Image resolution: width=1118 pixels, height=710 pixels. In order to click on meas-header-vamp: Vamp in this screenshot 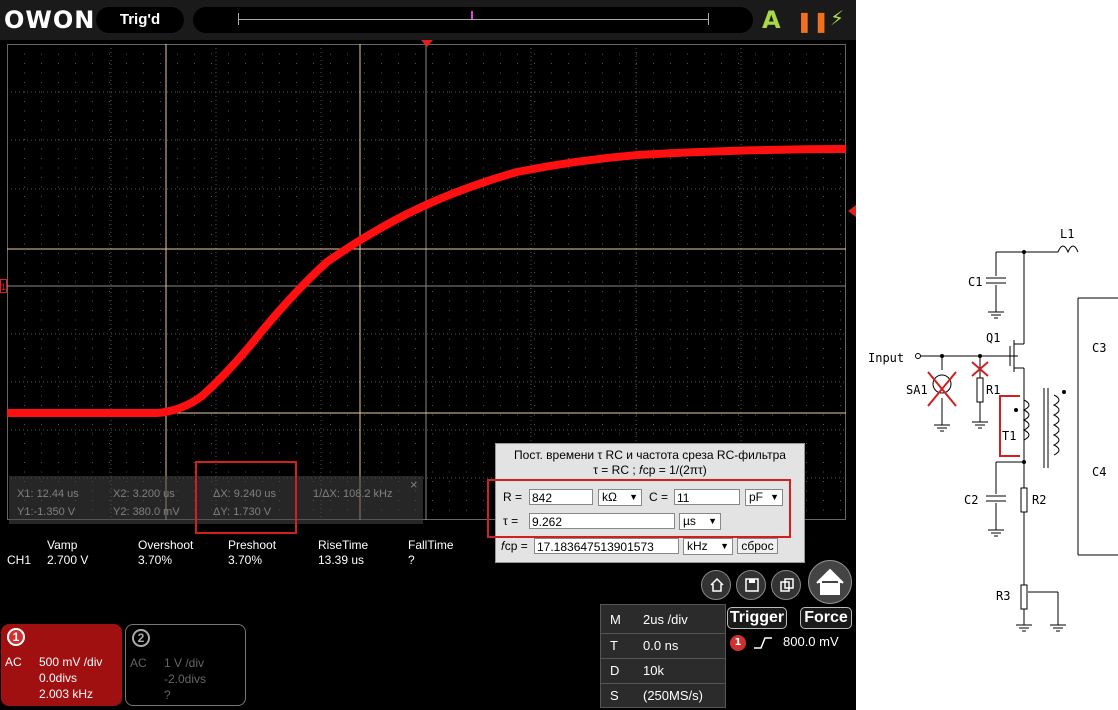, I will do `click(62, 545)`.